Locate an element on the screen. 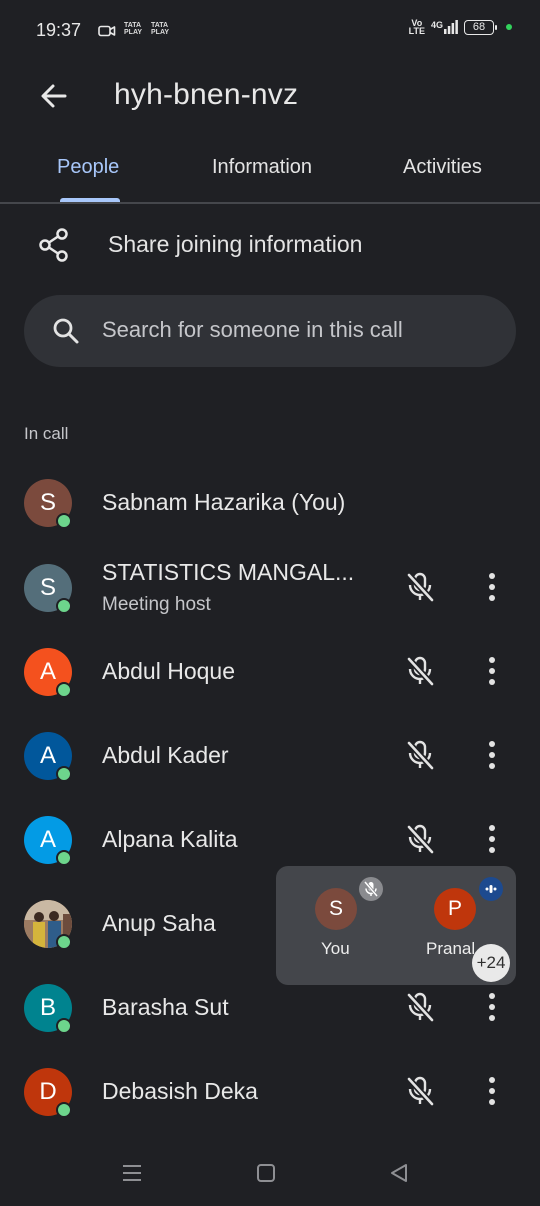  participant-row: A Abdul Kader is located at coordinates (270, 755).